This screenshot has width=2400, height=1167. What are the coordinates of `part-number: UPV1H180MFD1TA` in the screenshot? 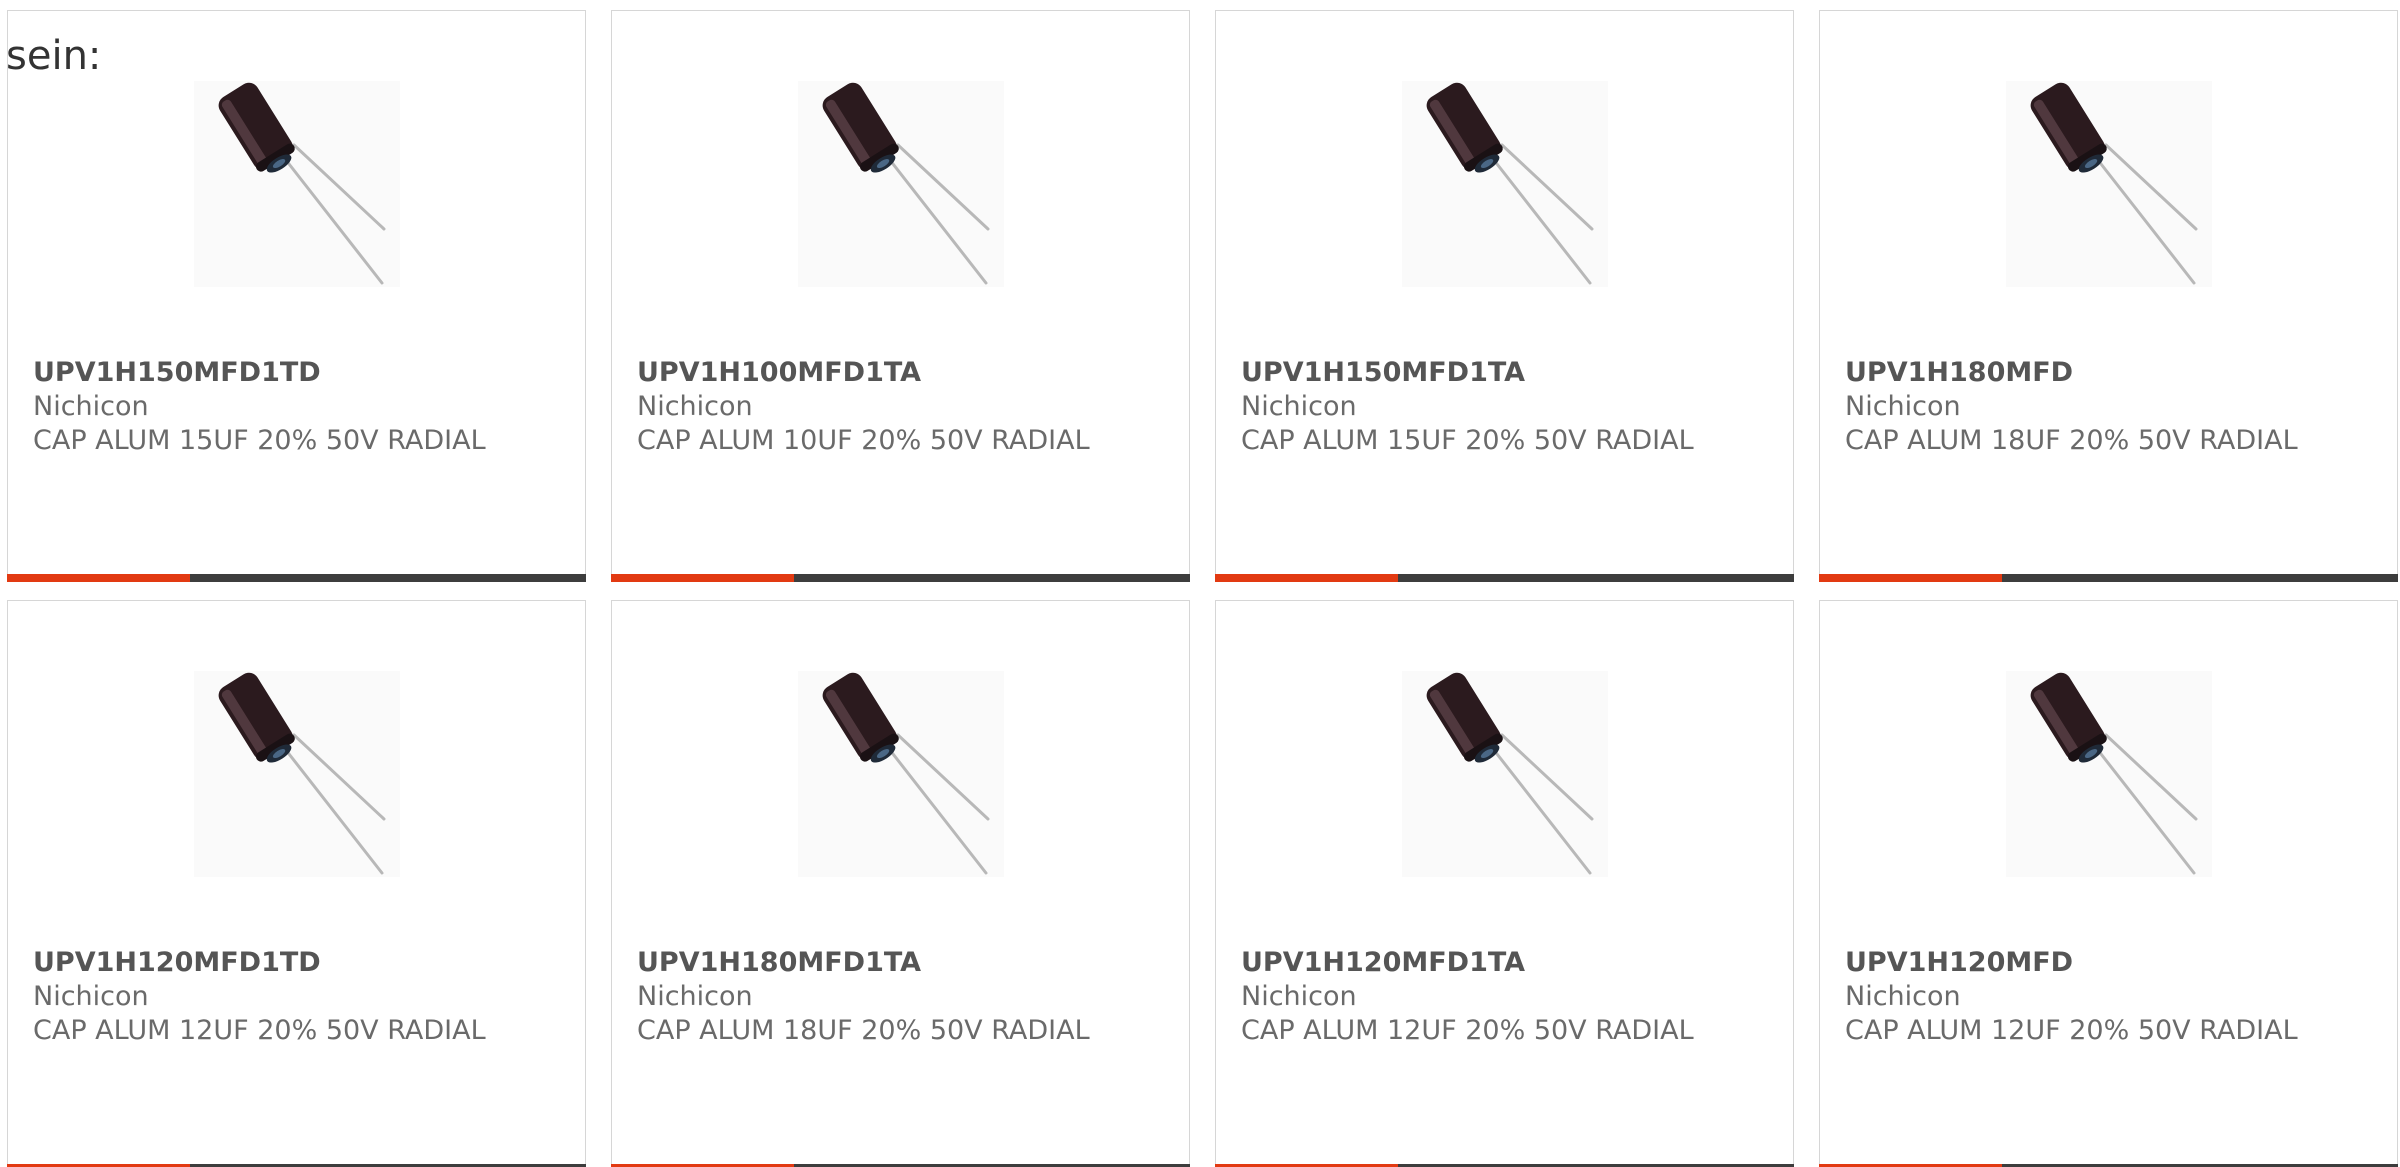 It's located at (903, 963).